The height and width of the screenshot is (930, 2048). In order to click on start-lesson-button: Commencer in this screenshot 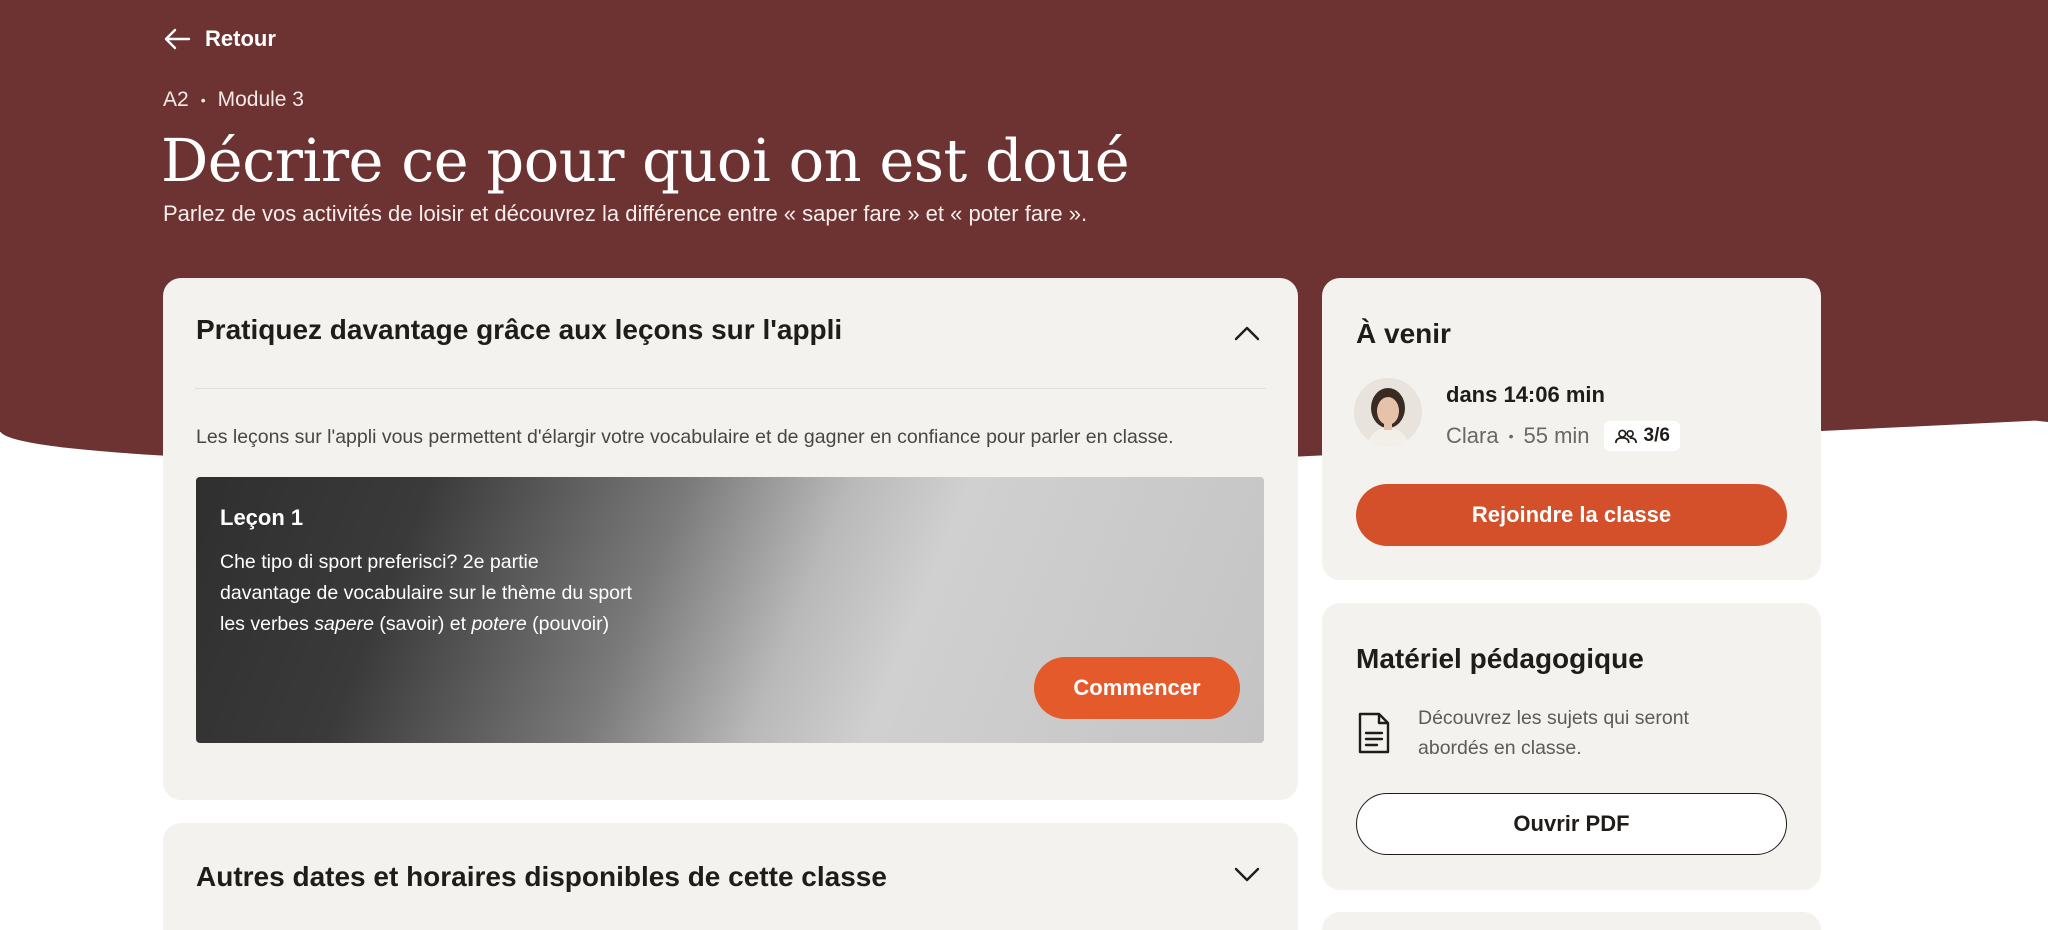, I will do `click(1137, 688)`.